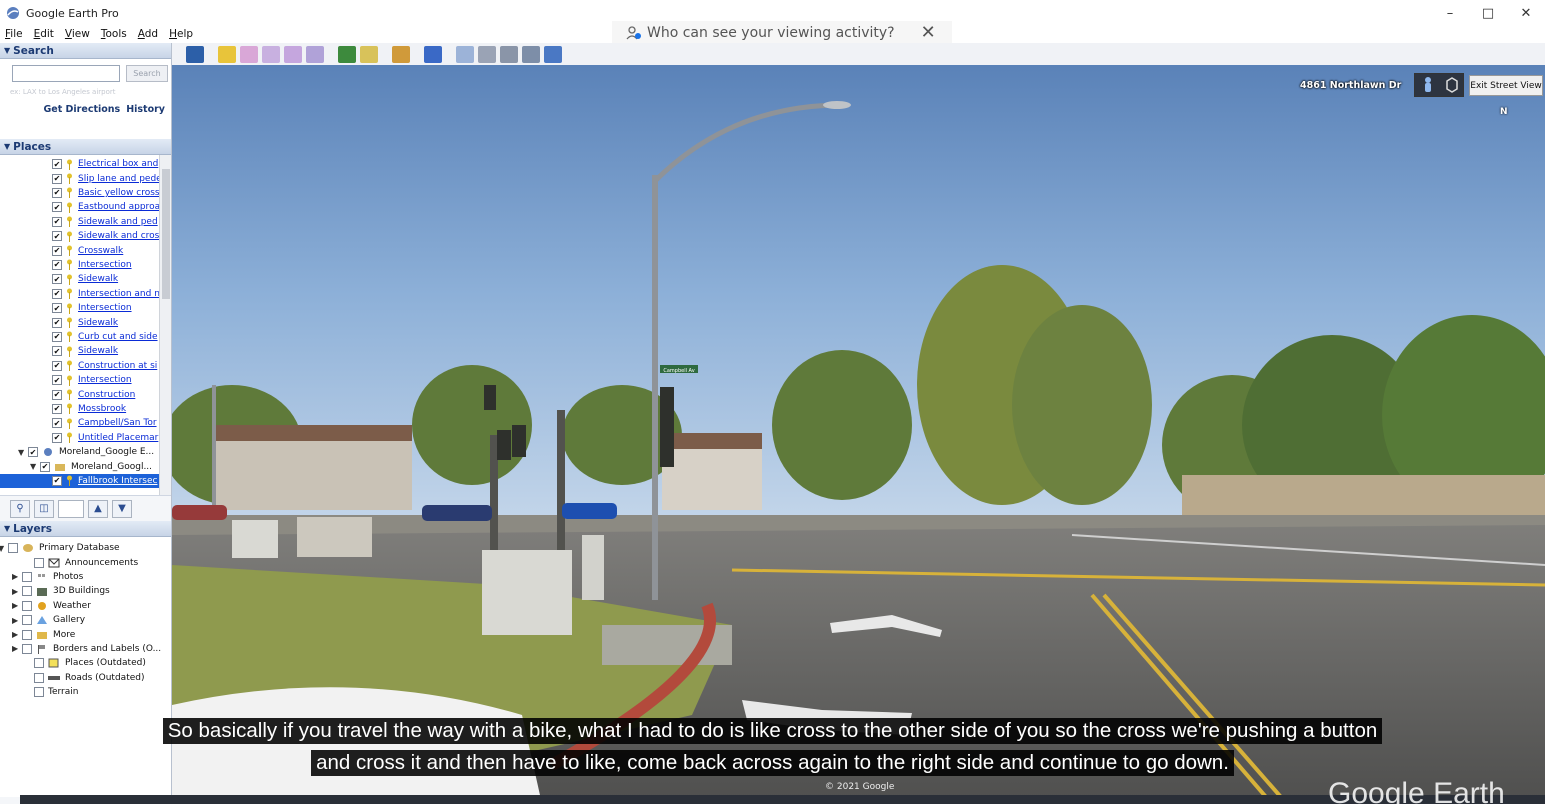  What do you see at coordinates (181, 34) in the screenshot?
I see `menu-help: Help` at bounding box center [181, 34].